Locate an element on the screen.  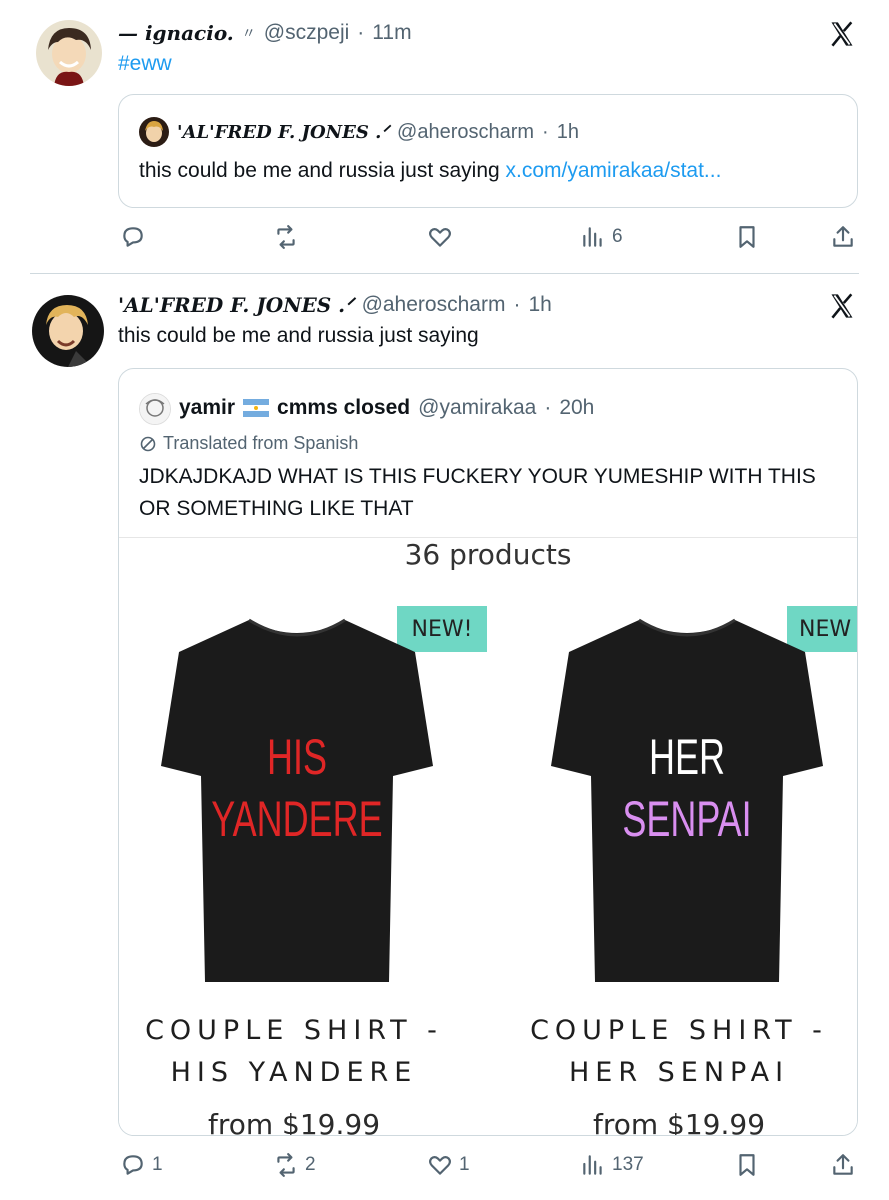
translation-label: Translated from Spanish is located at coordinates (248, 443).